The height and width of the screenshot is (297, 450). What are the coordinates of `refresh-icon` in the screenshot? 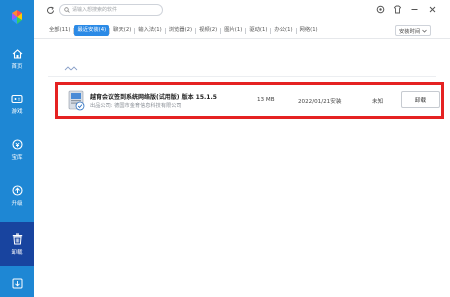 It's located at (50, 10).